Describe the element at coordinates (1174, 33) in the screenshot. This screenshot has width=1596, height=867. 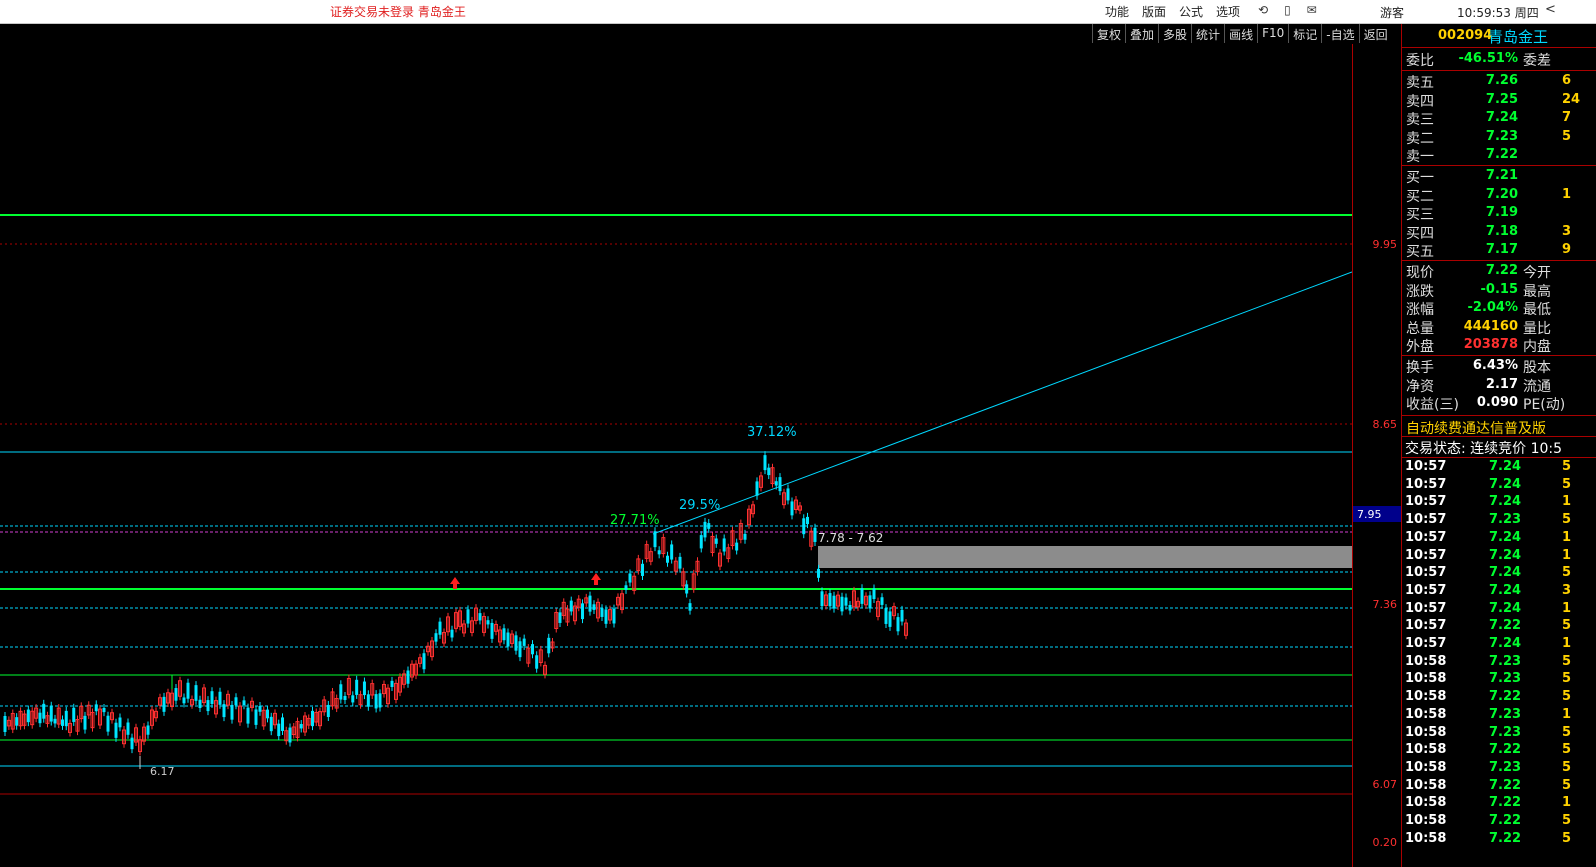
I see `toolbar-multi-stock: 多股` at that location.